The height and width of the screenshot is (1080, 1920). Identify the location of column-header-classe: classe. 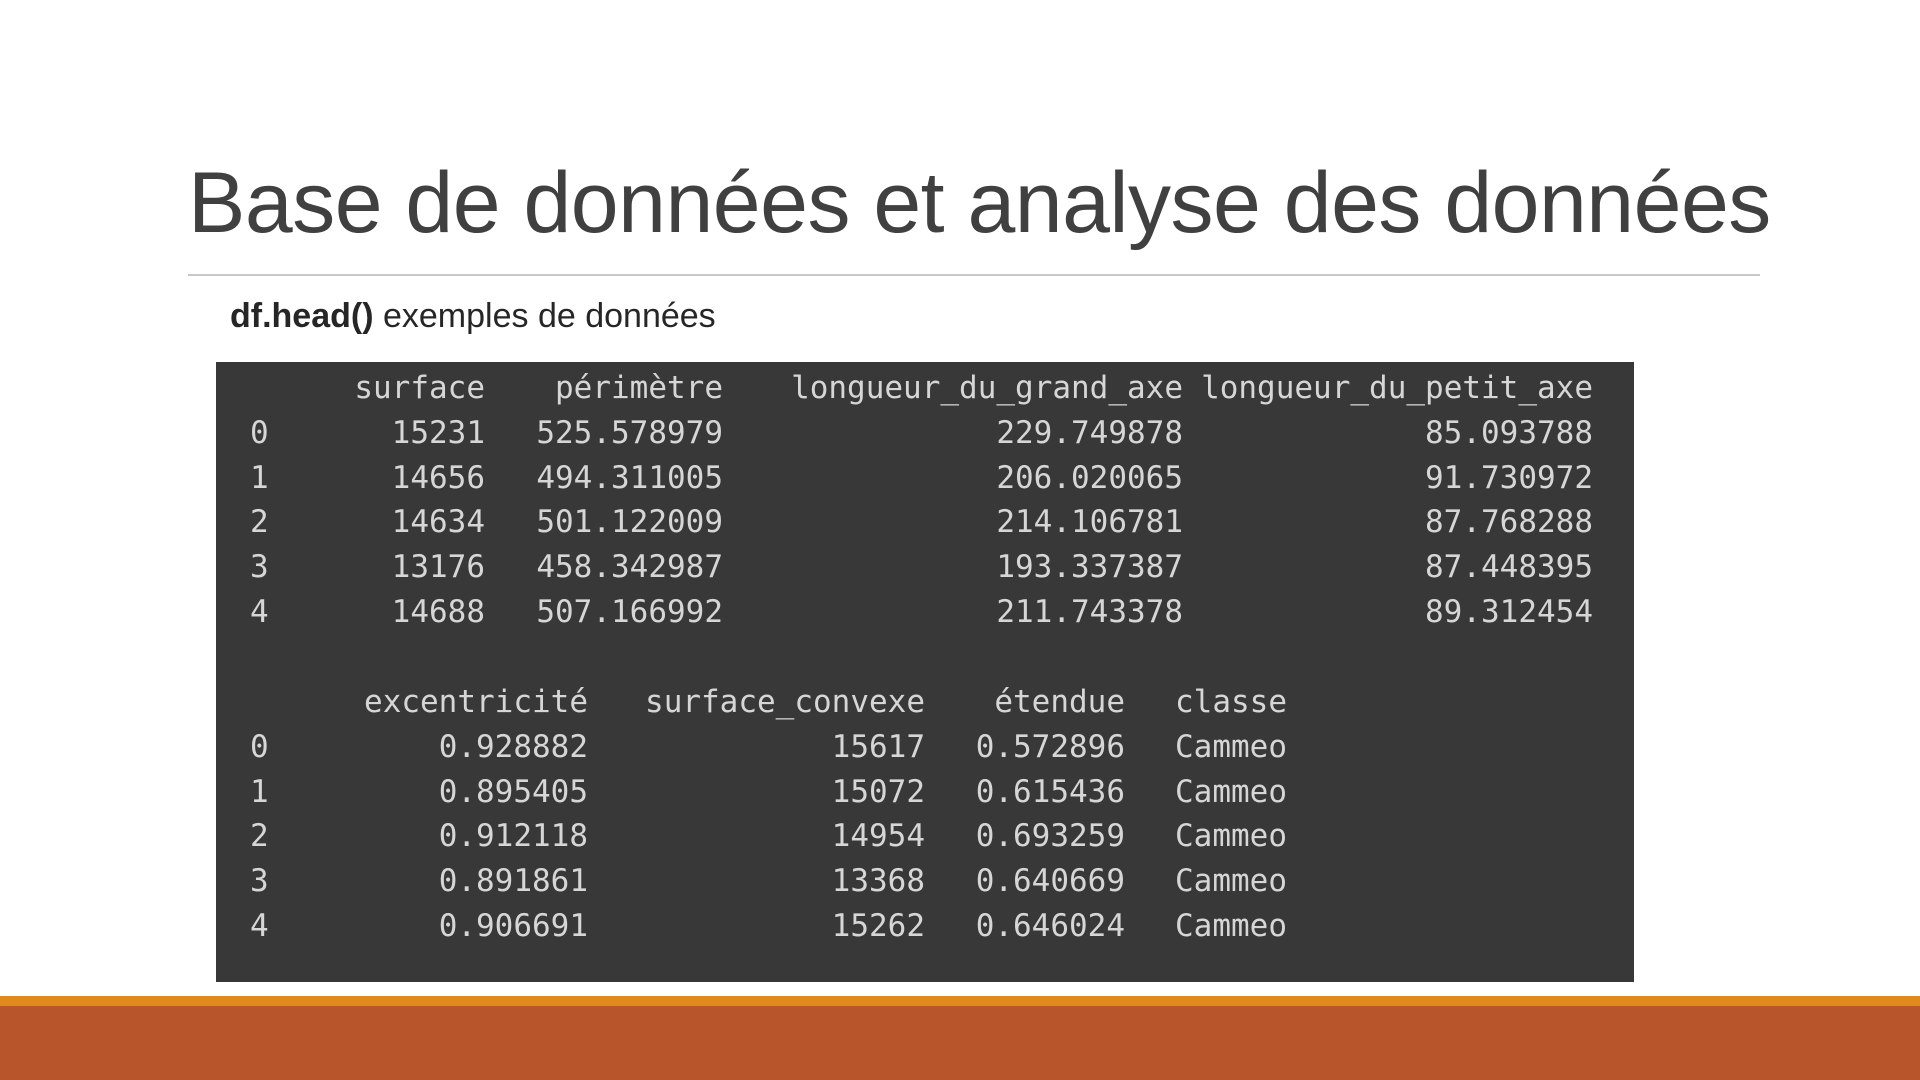
(1231, 702).